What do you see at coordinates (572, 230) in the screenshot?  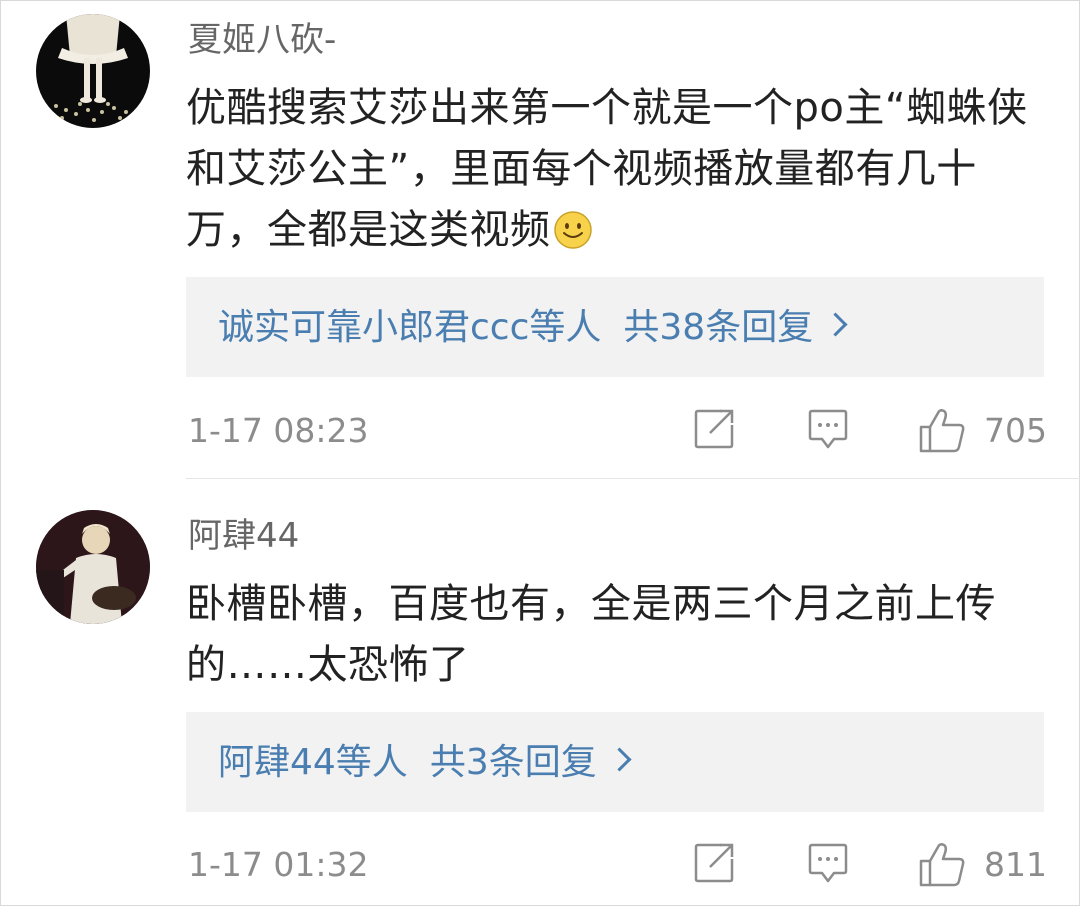 I see `smile-emoji-icon` at bounding box center [572, 230].